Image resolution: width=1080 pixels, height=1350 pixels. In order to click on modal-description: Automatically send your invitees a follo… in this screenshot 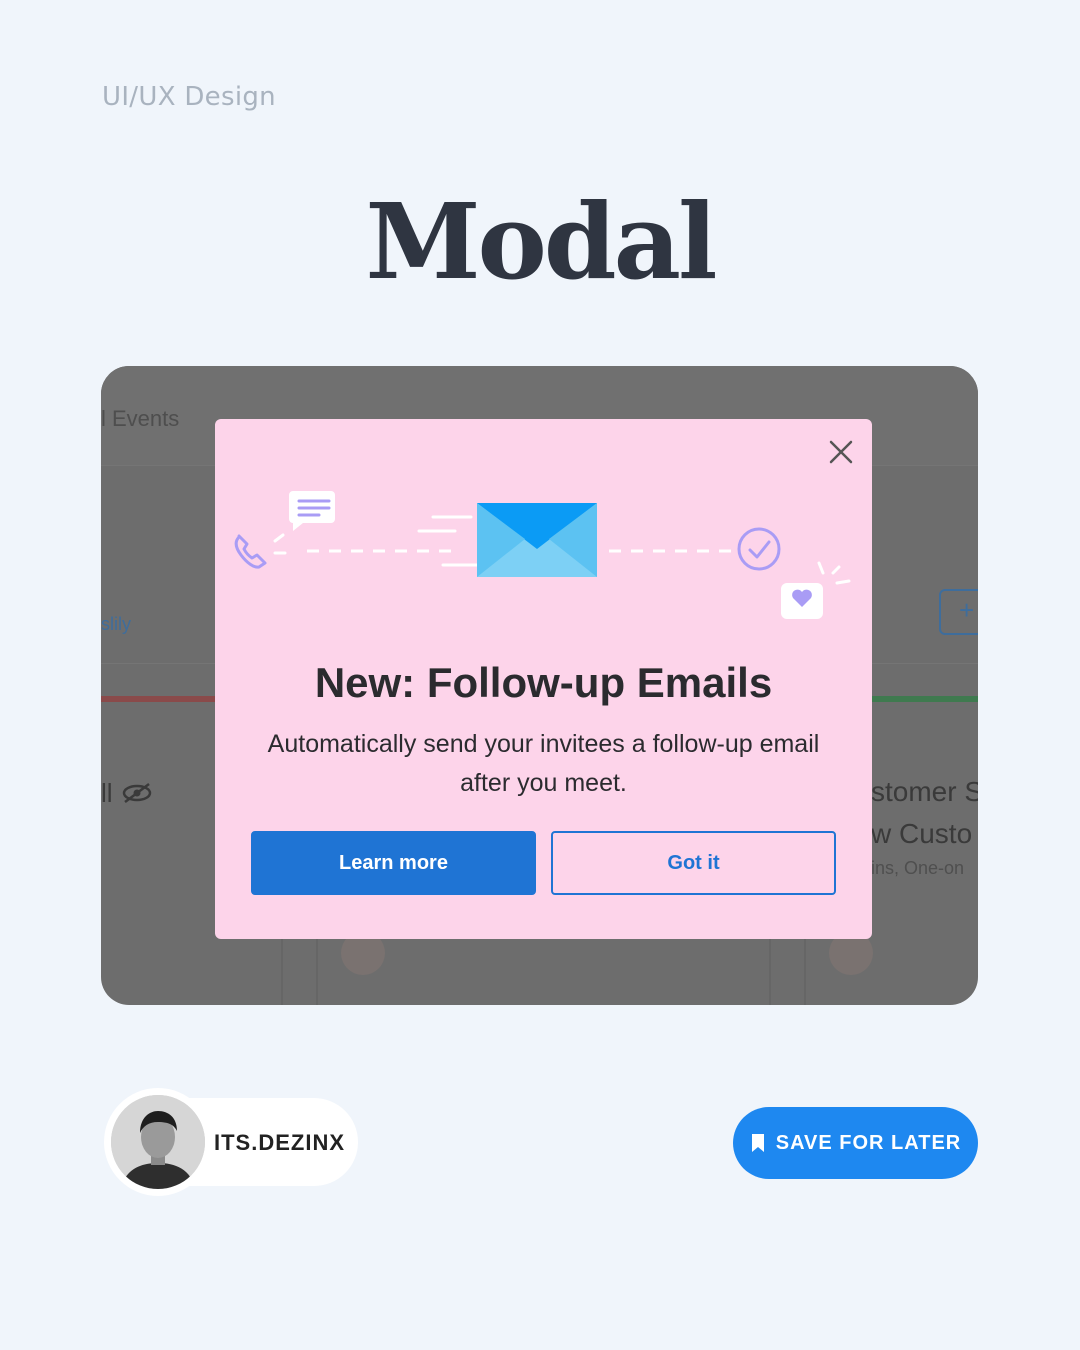, I will do `click(543, 763)`.